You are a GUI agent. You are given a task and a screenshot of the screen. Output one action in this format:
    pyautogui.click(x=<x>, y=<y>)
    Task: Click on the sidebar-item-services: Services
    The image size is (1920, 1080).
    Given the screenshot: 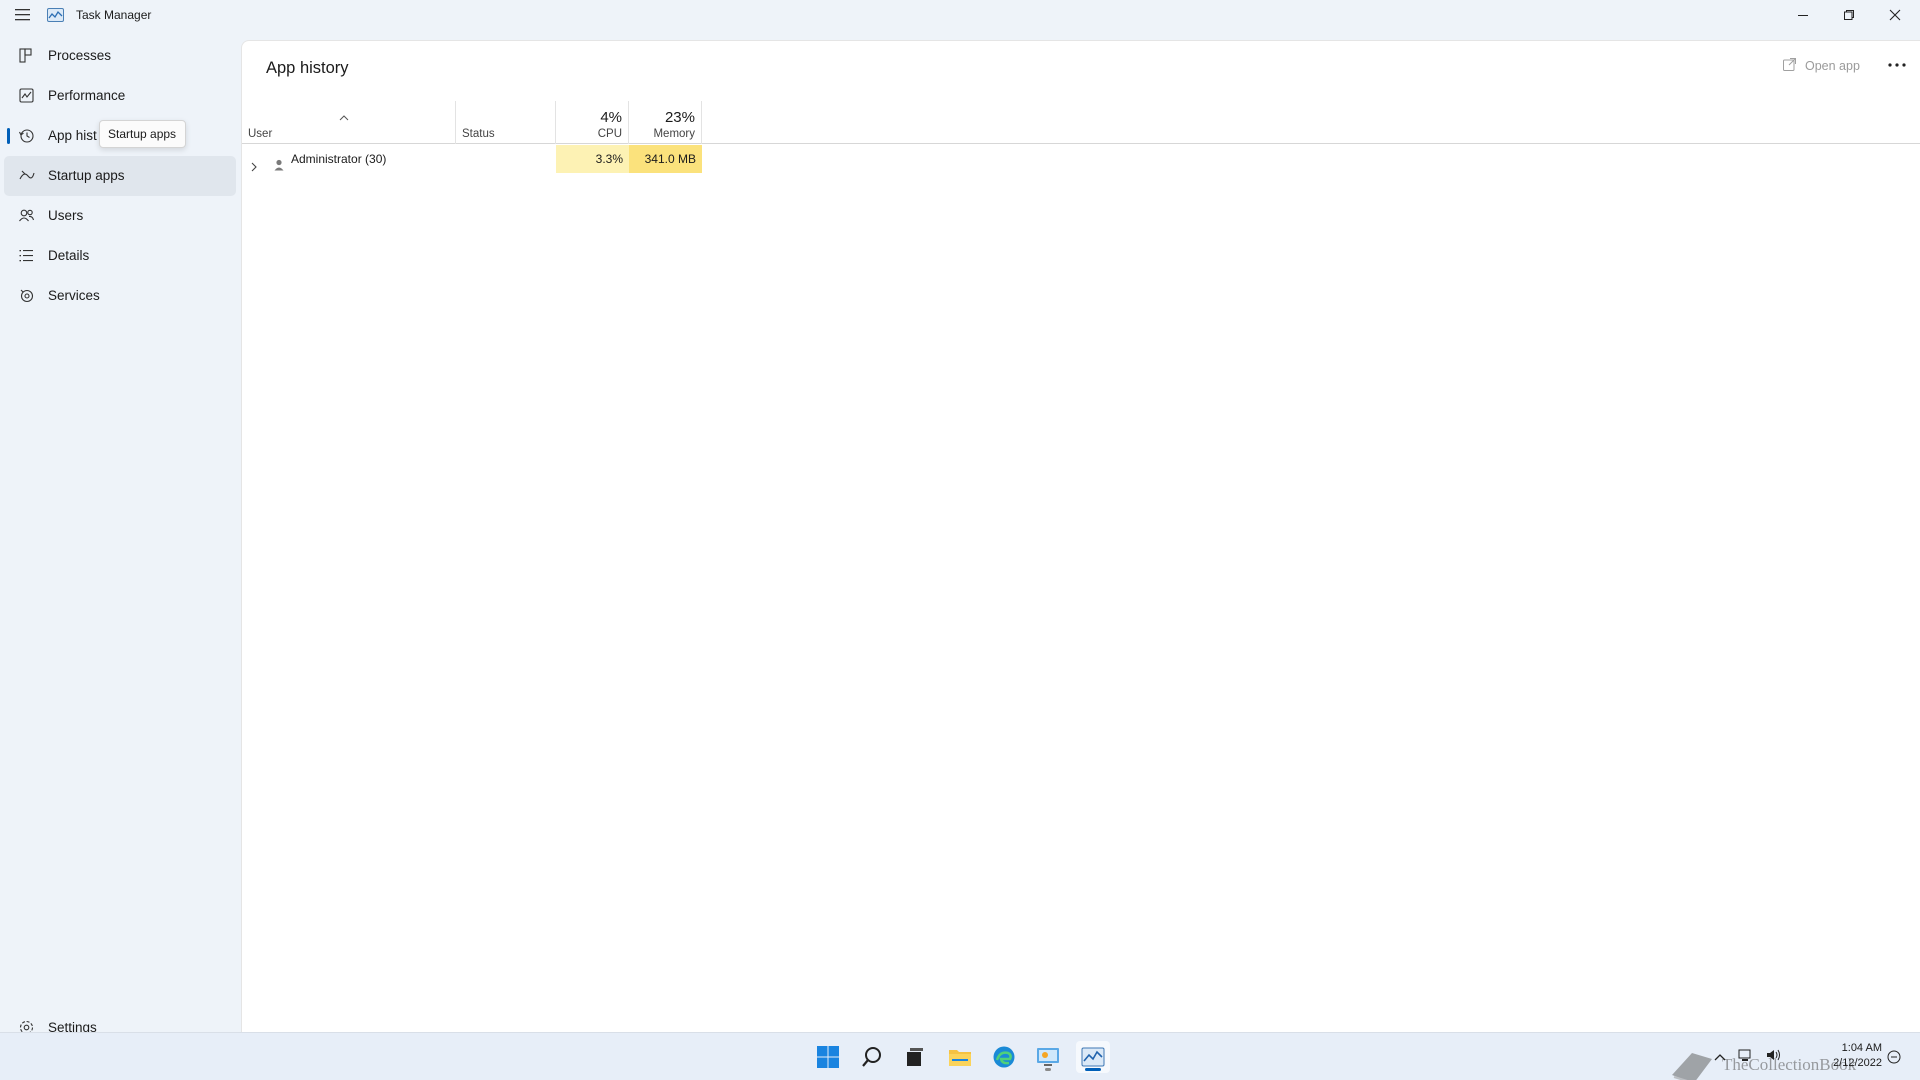 What is the action you would take?
    pyautogui.click(x=120, y=296)
    